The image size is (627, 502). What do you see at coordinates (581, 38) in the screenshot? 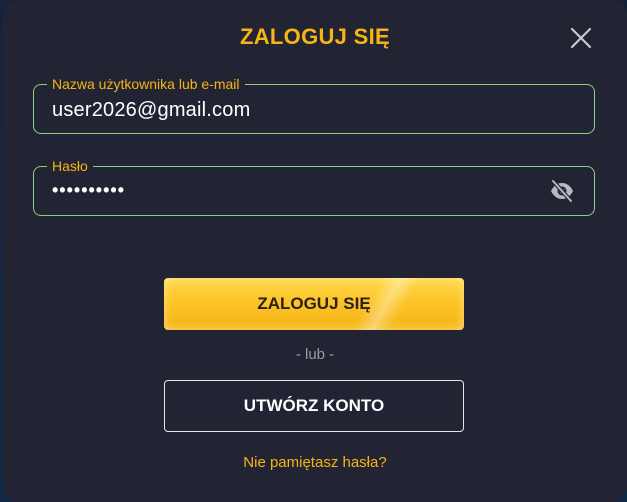
I see `close-icon` at bounding box center [581, 38].